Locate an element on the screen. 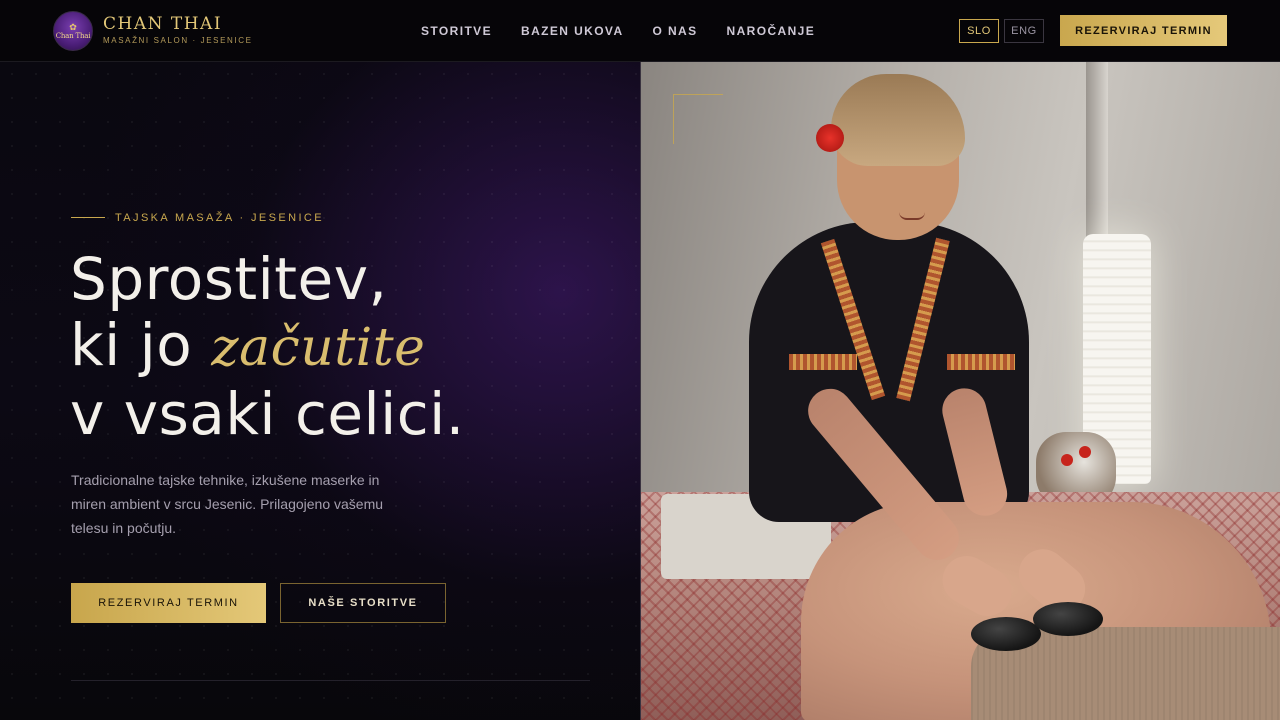  header-book-button: REZERVIRAJ TERMIN is located at coordinates (1143, 30).